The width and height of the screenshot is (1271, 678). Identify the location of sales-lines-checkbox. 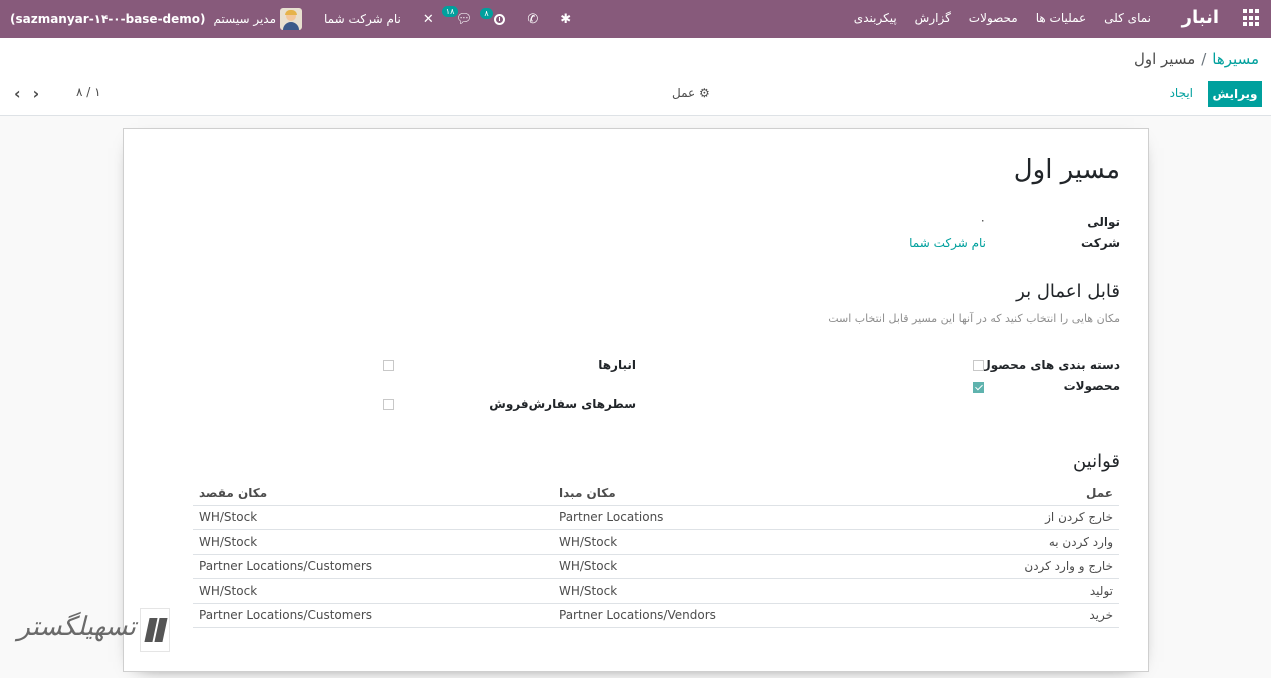
(388, 404).